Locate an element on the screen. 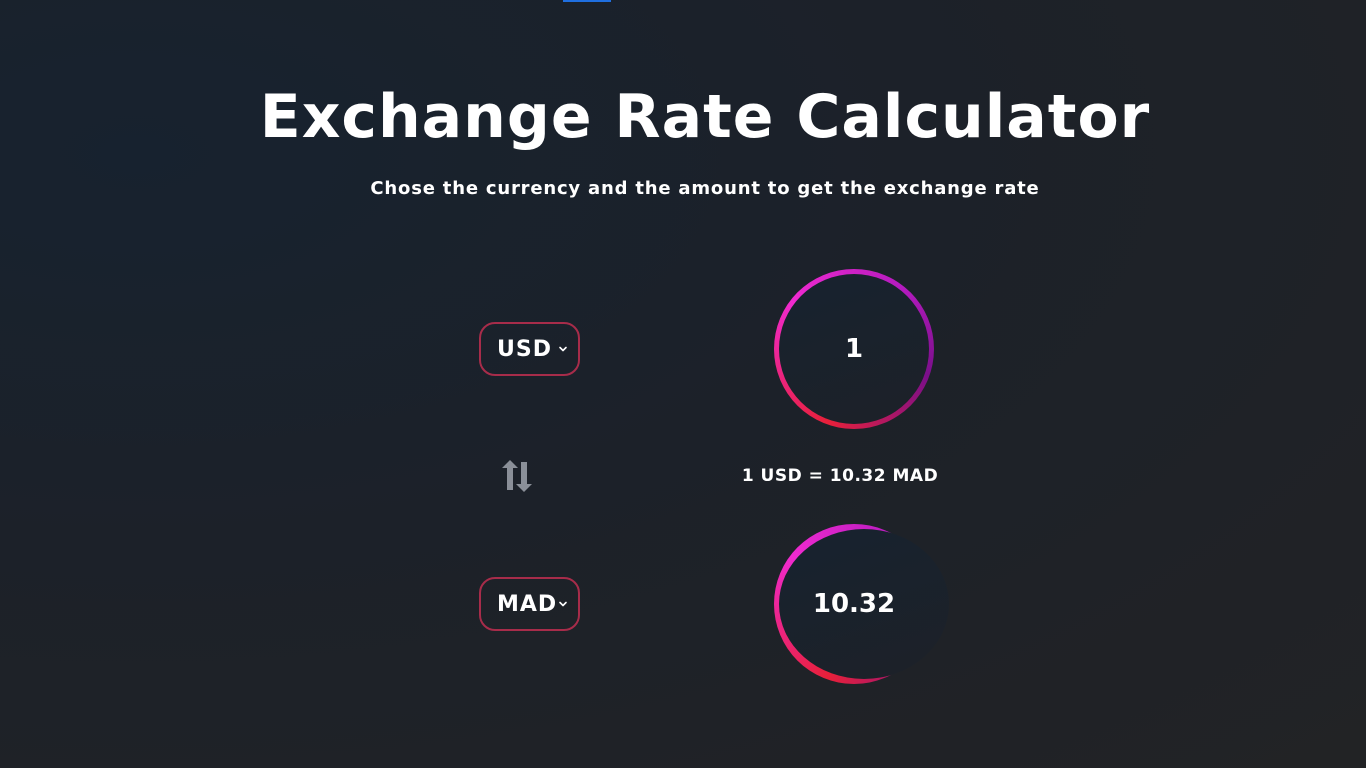 This screenshot has height=768, width=1366. from-currency-select: USD is located at coordinates (529, 349).